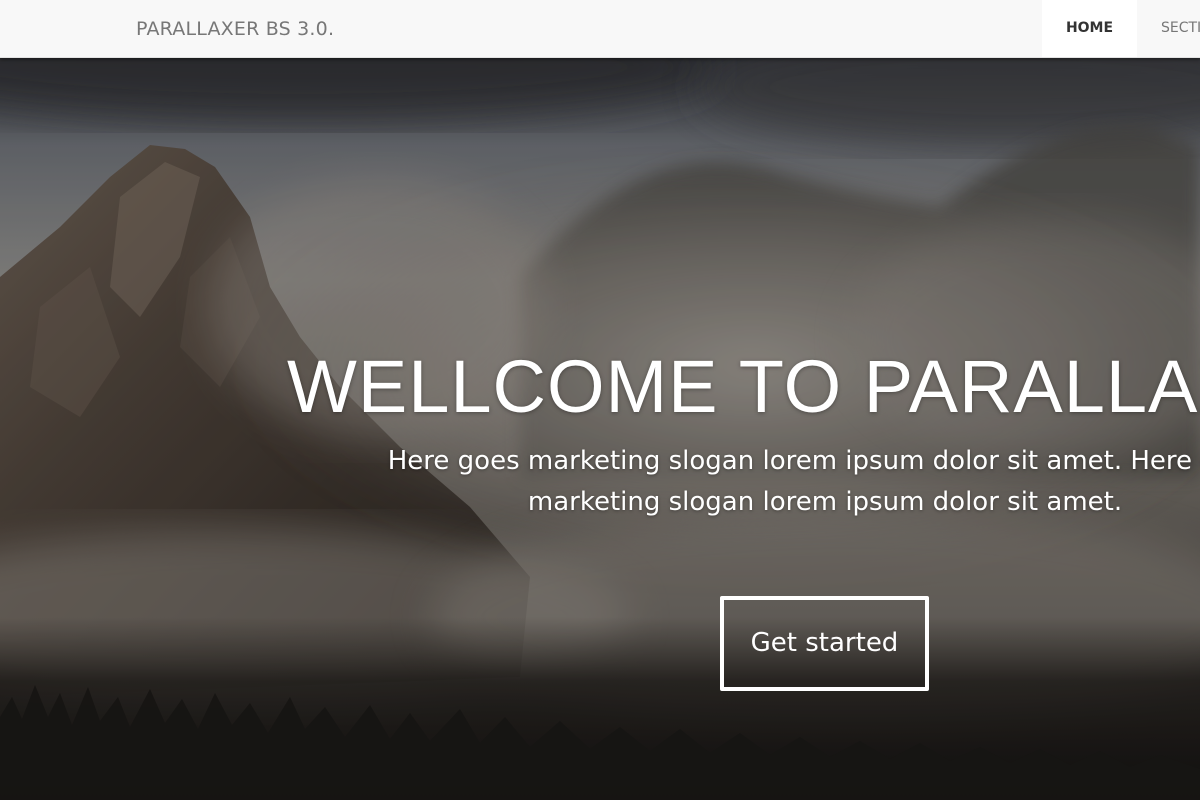 The width and height of the screenshot is (1200, 800). Describe the element at coordinates (1168, 28) in the screenshot. I see `nav-item-section: SECTION` at that location.